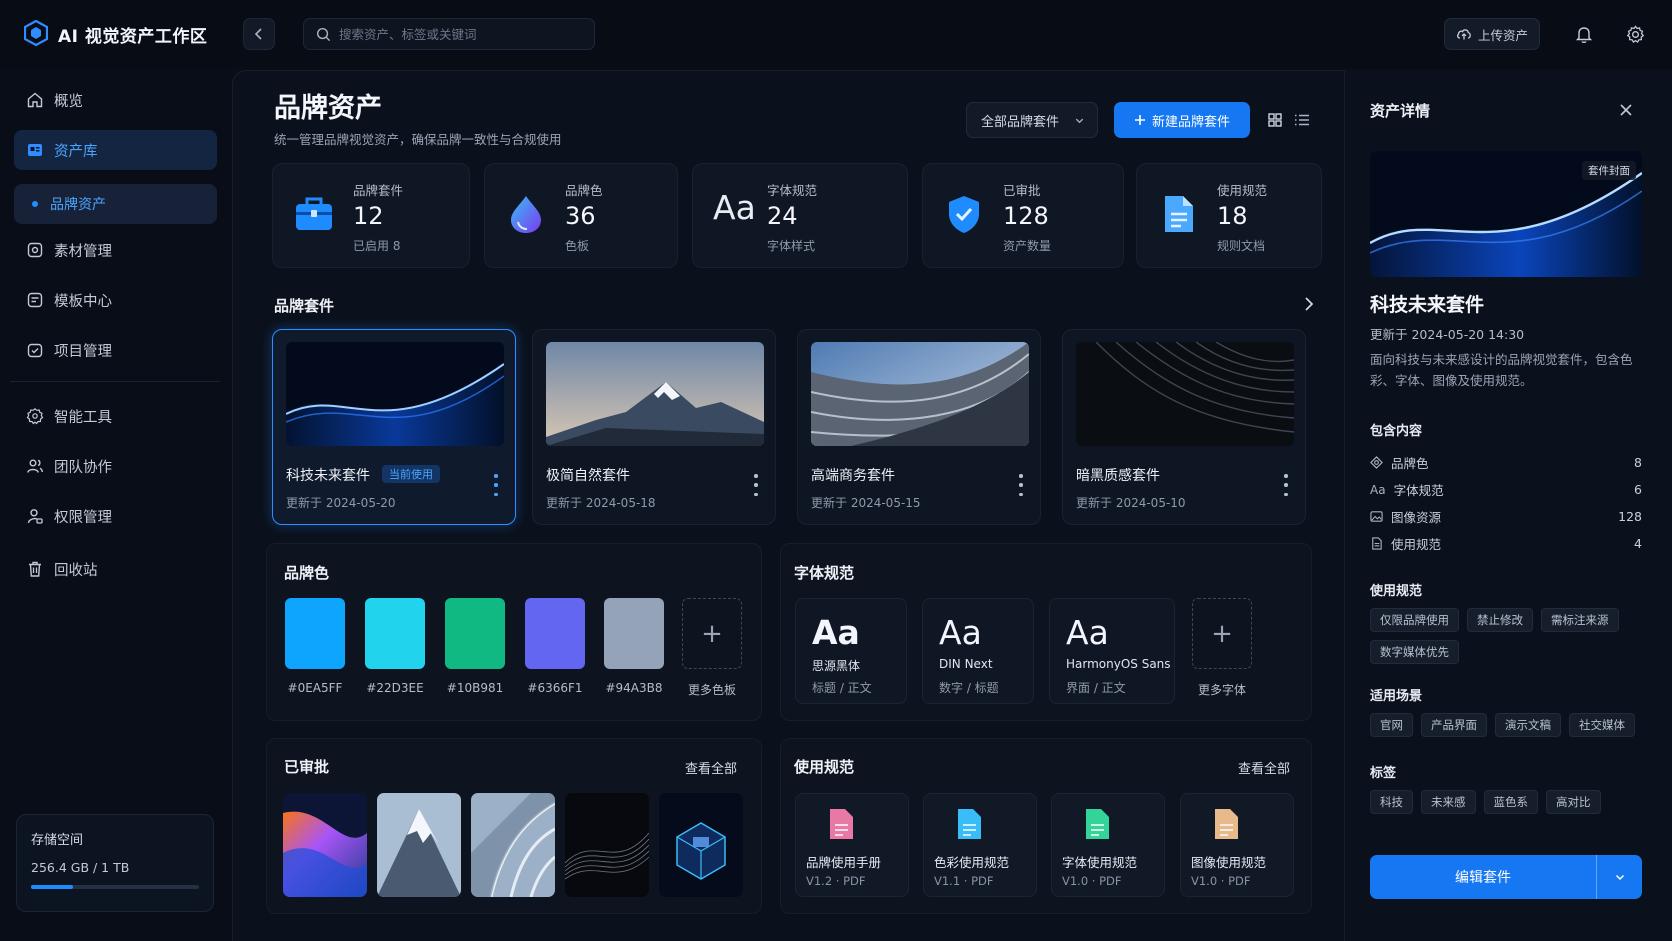 The height and width of the screenshot is (941, 1672). I want to click on active-dot, so click(35, 204).